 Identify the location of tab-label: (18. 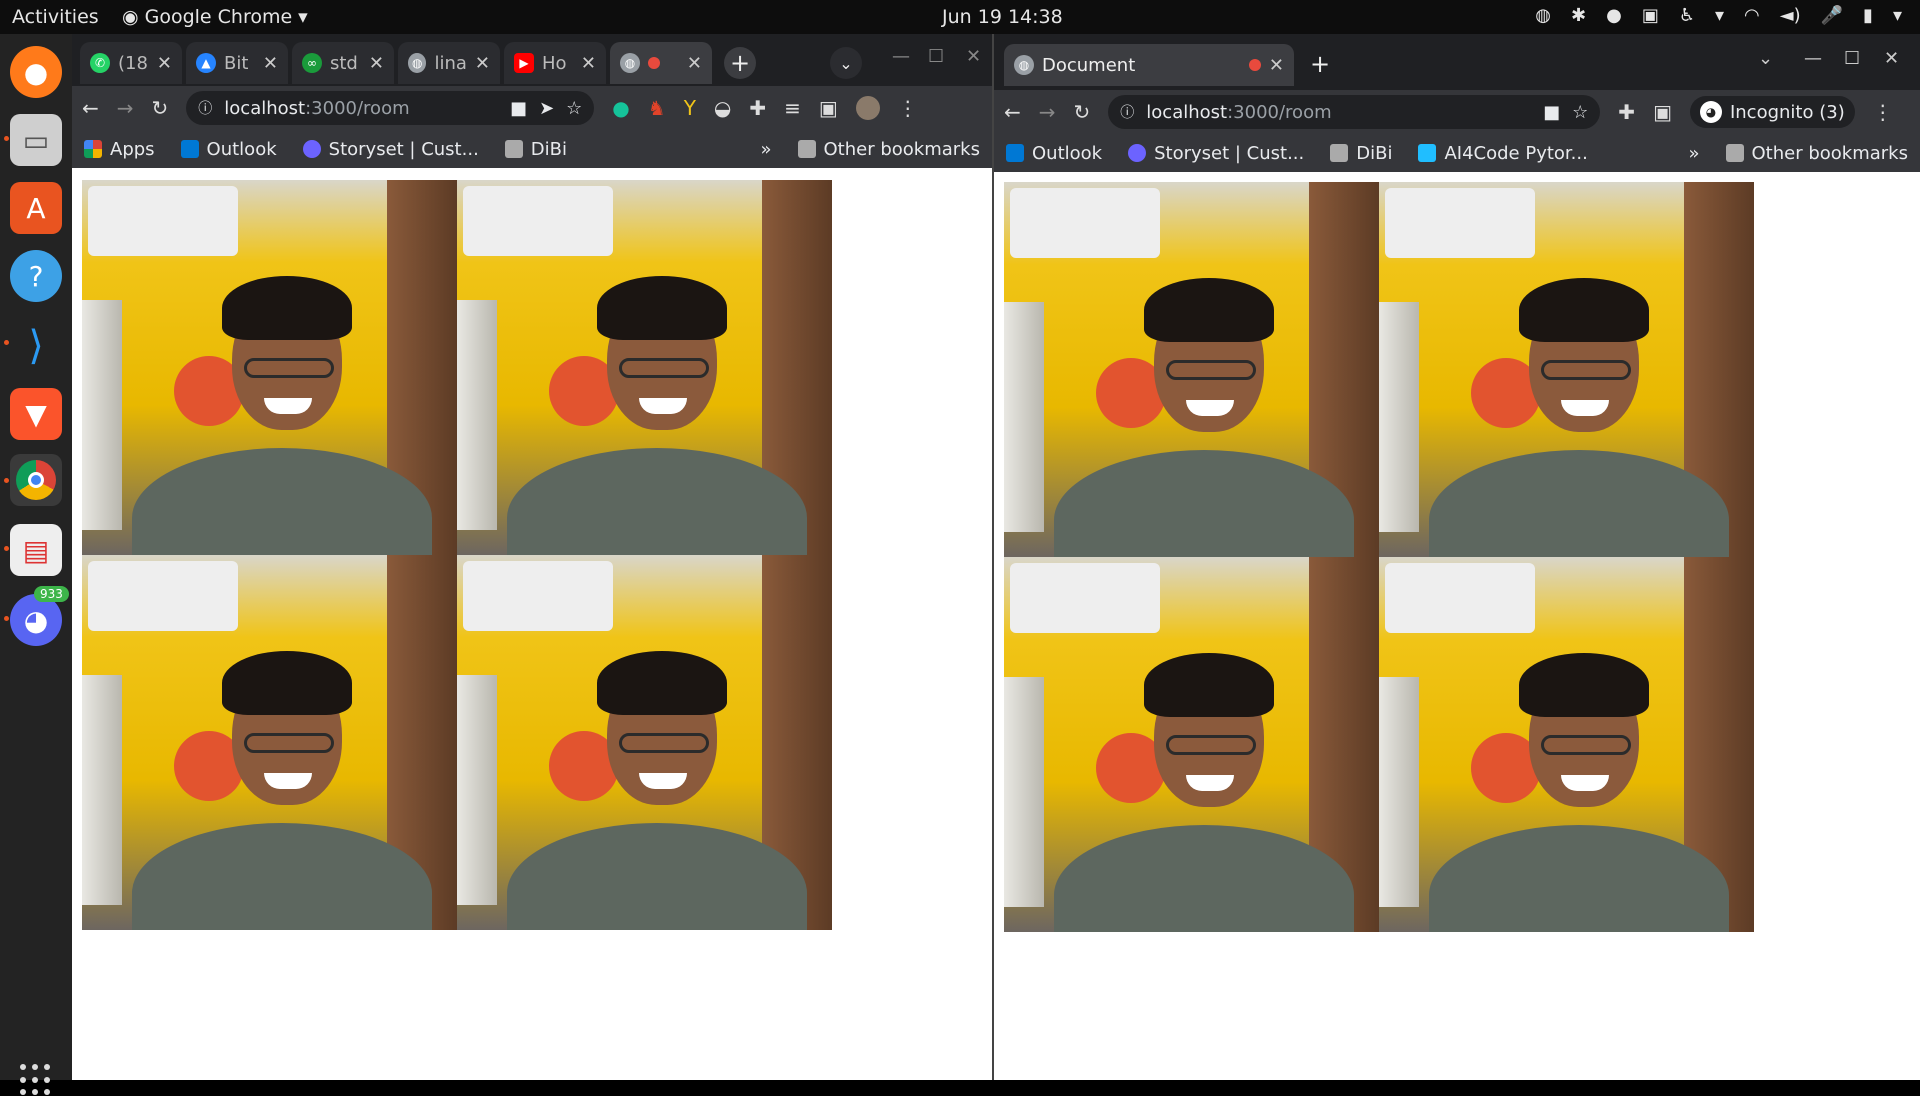
(133, 63).